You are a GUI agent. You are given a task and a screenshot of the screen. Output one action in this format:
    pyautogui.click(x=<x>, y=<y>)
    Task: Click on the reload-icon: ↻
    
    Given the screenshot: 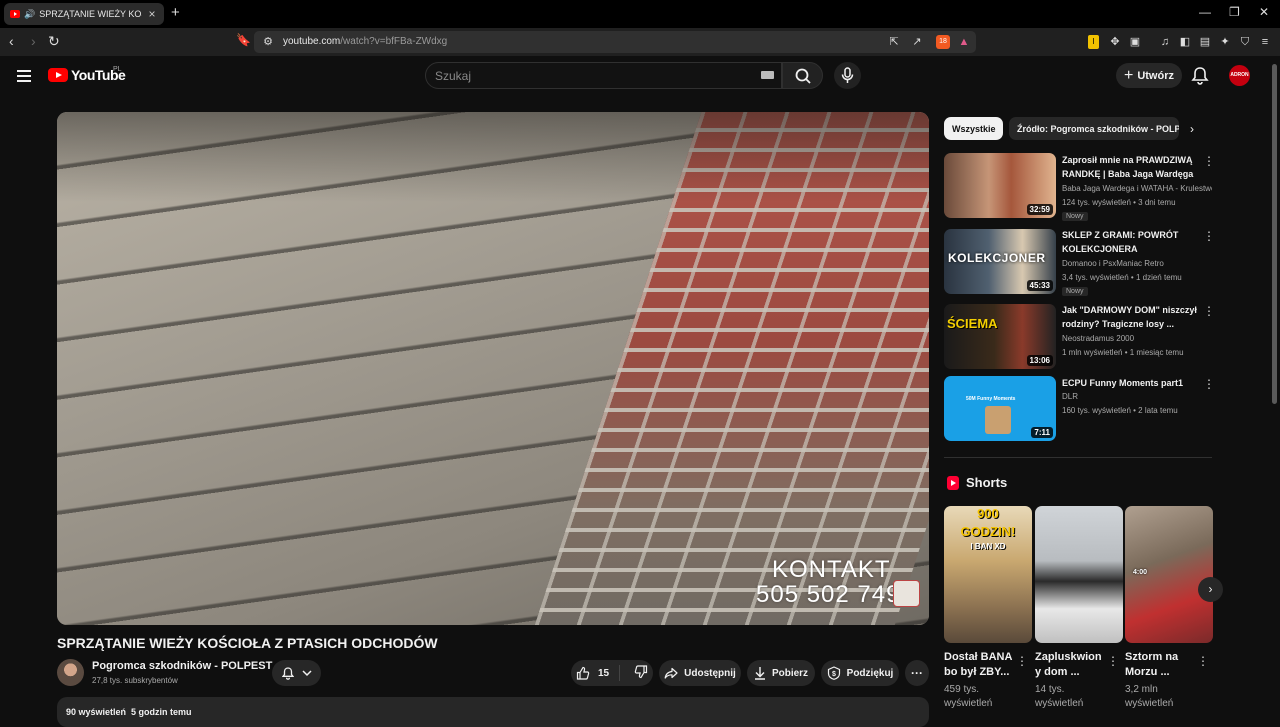 What is the action you would take?
    pyautogui.click(x=54, y=41)
    